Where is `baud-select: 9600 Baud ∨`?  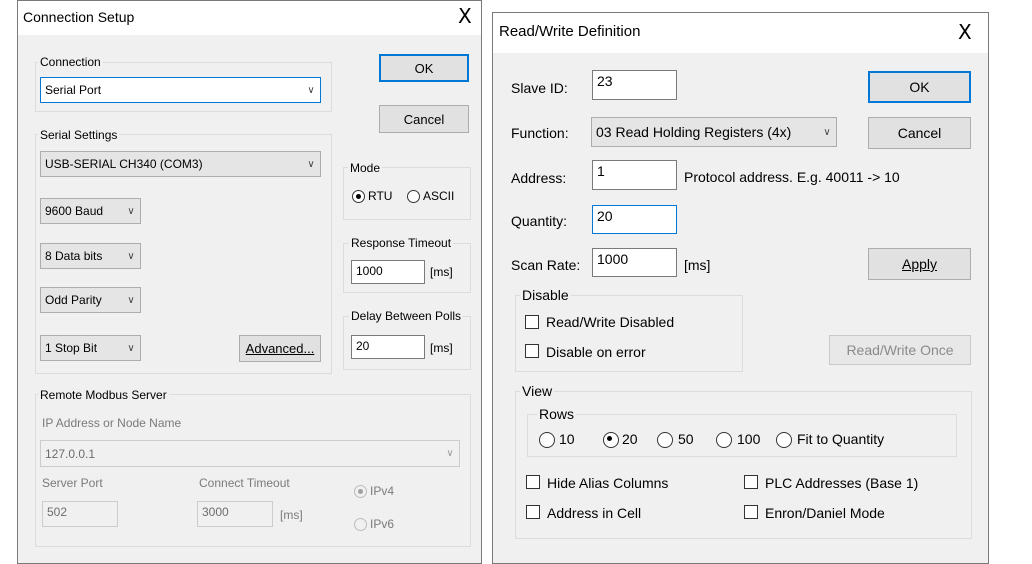
baud-select: 9600 Baud ∨ is located at coordinates (90, 211).